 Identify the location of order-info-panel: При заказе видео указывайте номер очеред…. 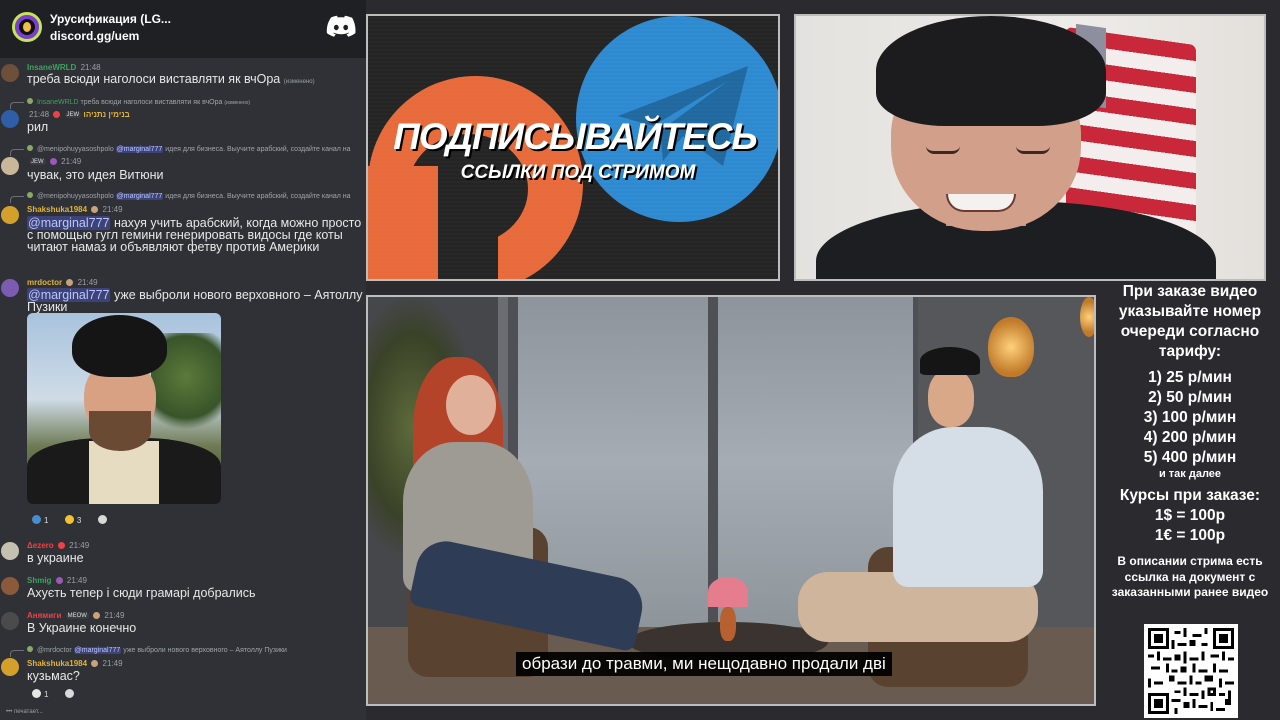
(1190, 501).